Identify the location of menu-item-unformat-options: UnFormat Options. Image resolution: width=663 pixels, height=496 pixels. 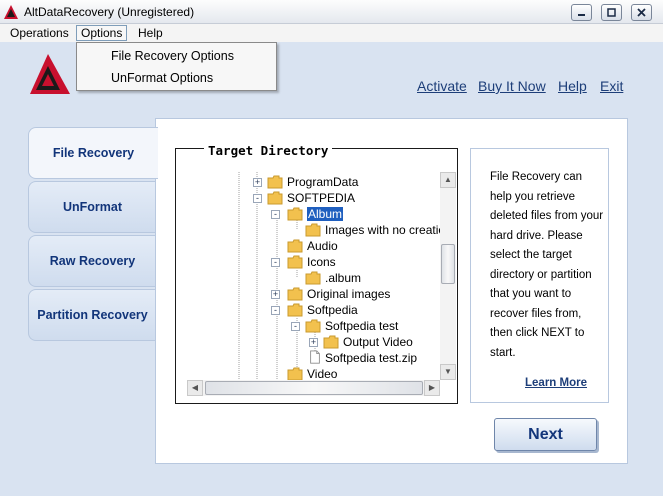
(162, 78).